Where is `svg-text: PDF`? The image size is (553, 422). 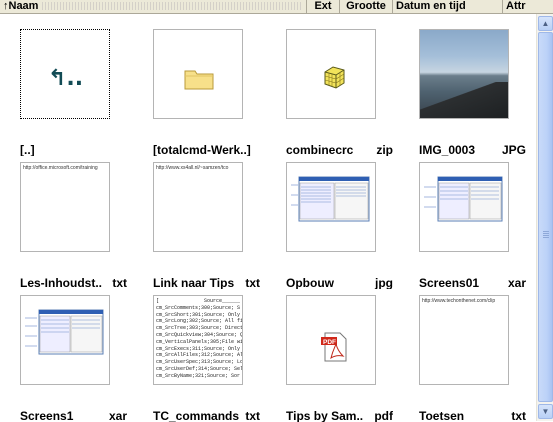 svg-text: PDF is located at coordinates (329, 342).